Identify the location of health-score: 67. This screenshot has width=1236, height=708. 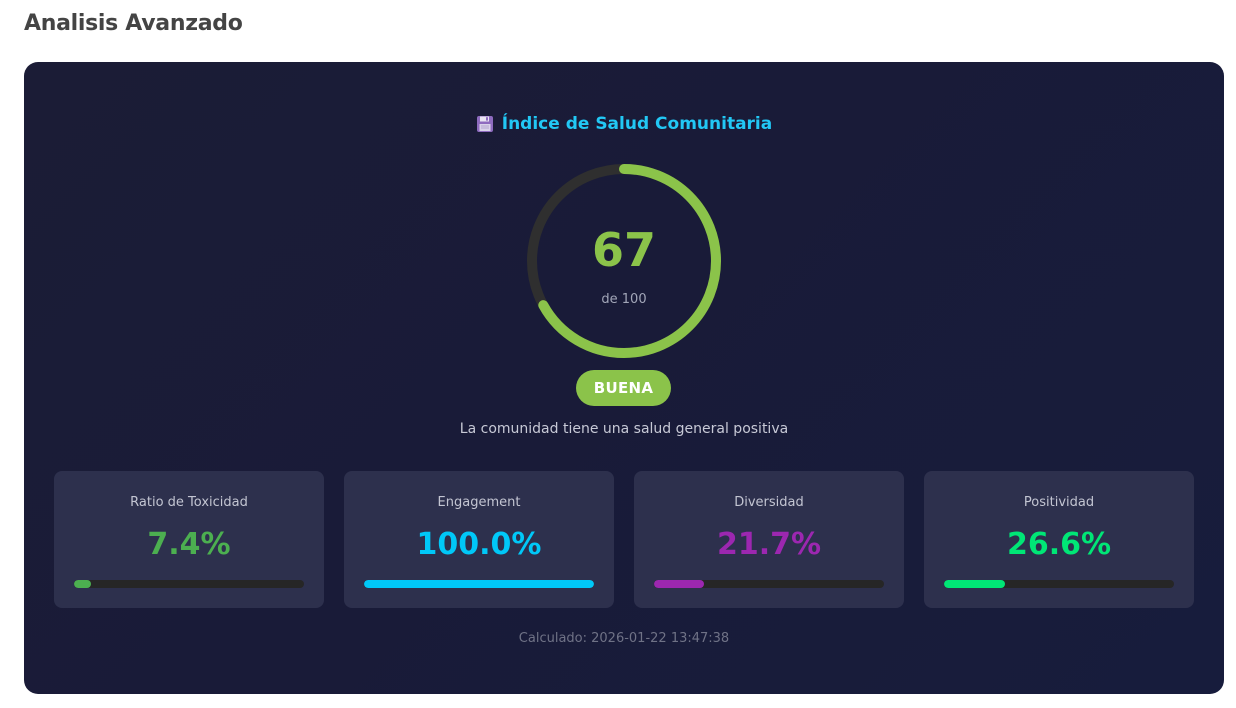
(623, 250).